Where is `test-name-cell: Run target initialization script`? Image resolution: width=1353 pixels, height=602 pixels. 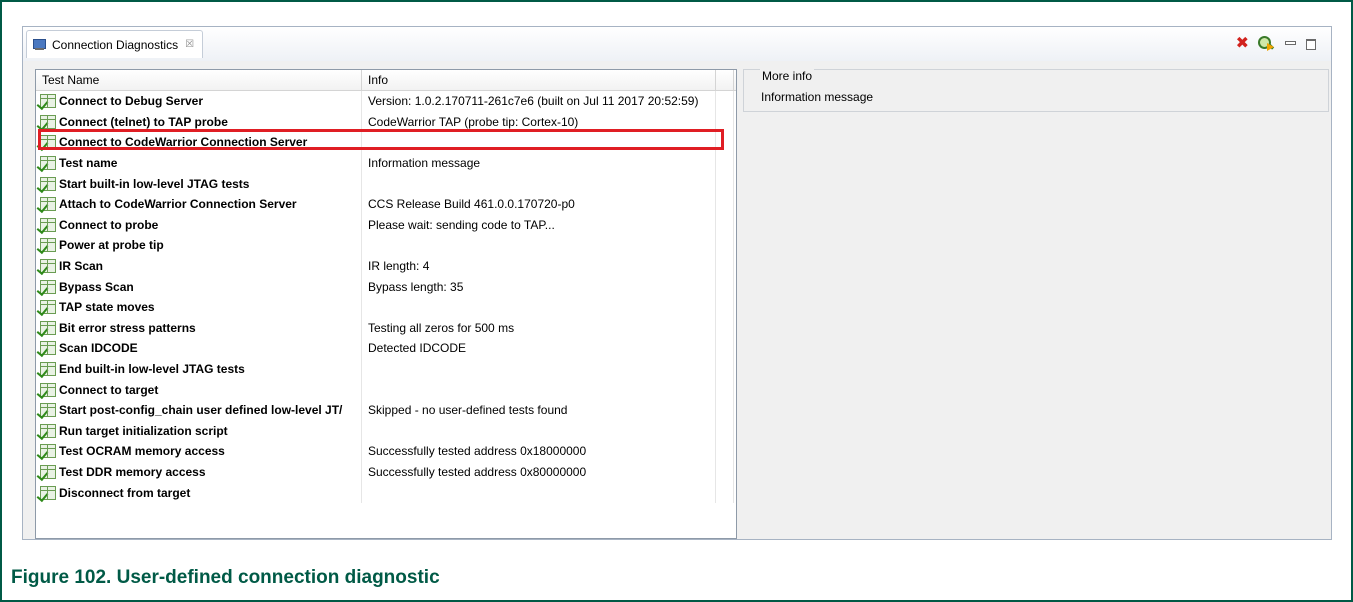
test-name-cell: Run target initialization script is located at coordinates (199, 431).